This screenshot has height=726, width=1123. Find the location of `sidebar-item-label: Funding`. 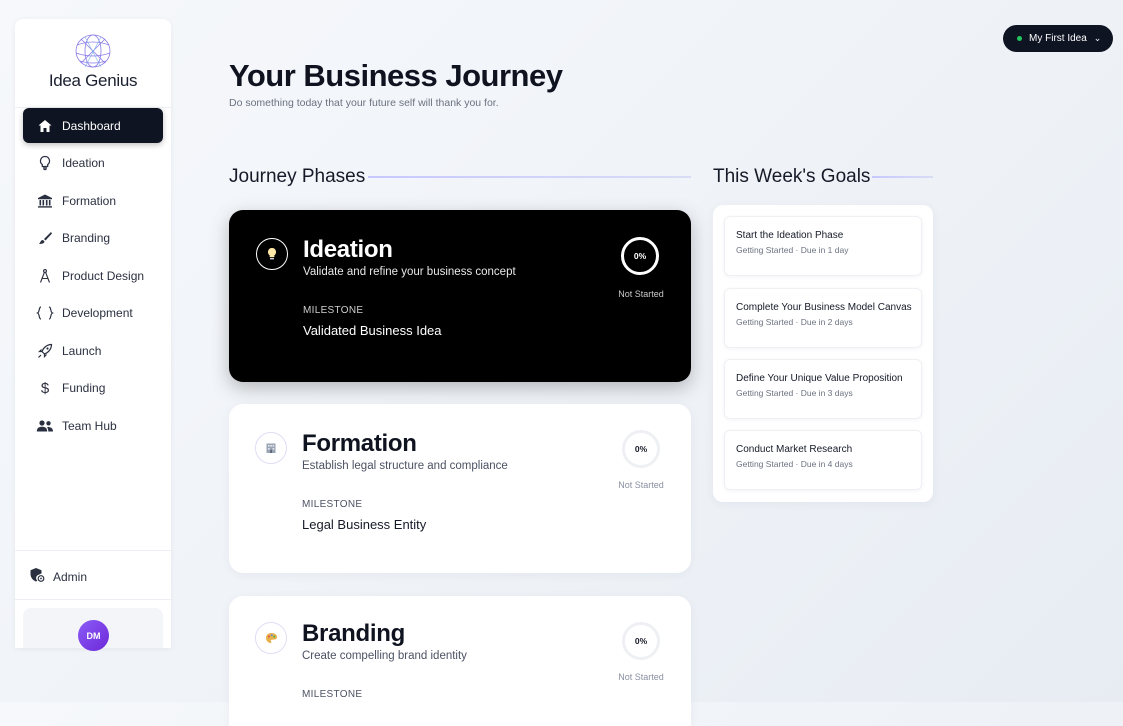

sidebar-item-label: Funding is located at coordinates (84, 388).